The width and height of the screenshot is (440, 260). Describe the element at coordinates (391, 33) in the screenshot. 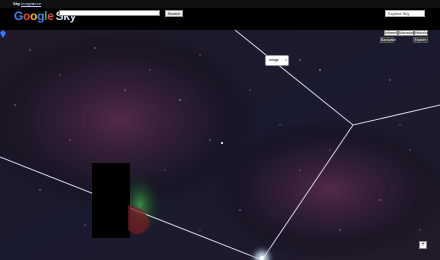

I see `infrared-button: Infrared` at that location.